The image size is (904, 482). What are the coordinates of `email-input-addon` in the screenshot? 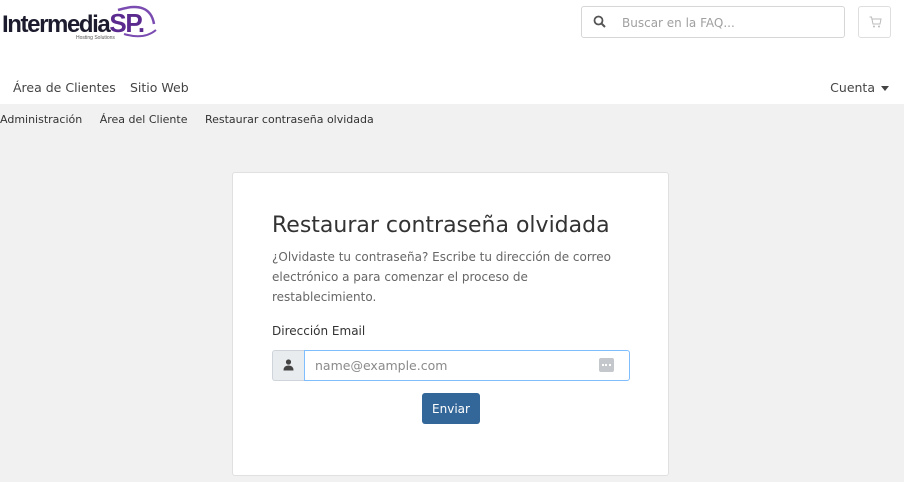 It's located at (288, 365).